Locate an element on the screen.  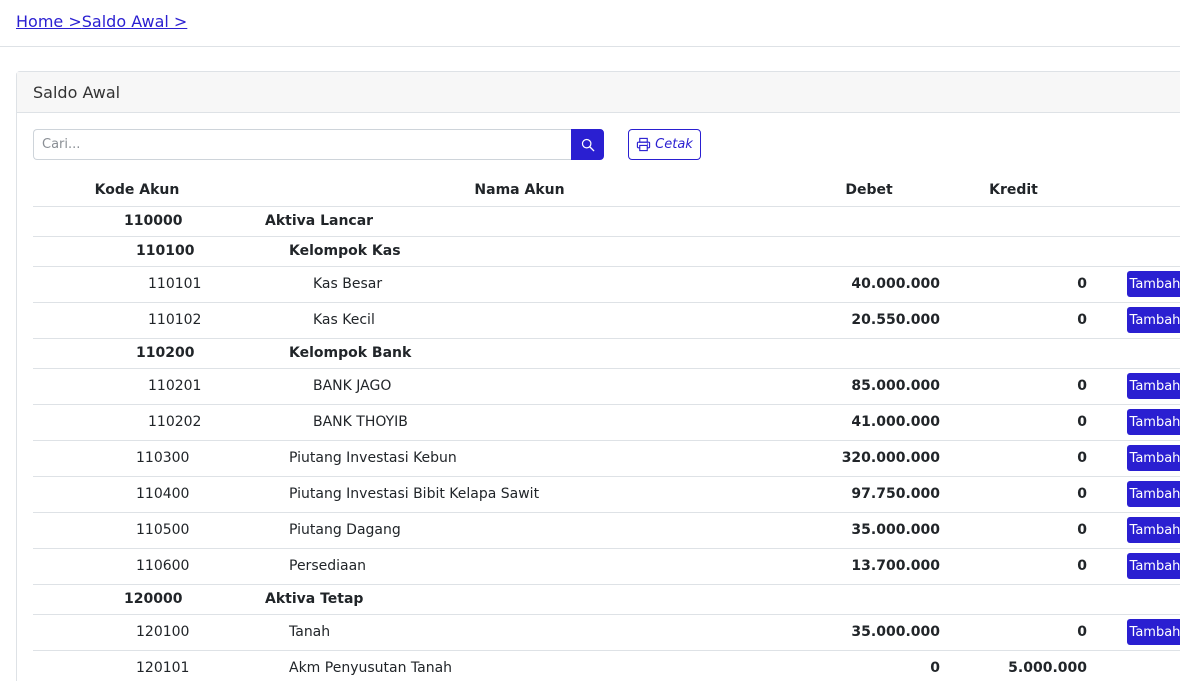
nama-akun-cell: Tanah is located at coordinates (519, 632).